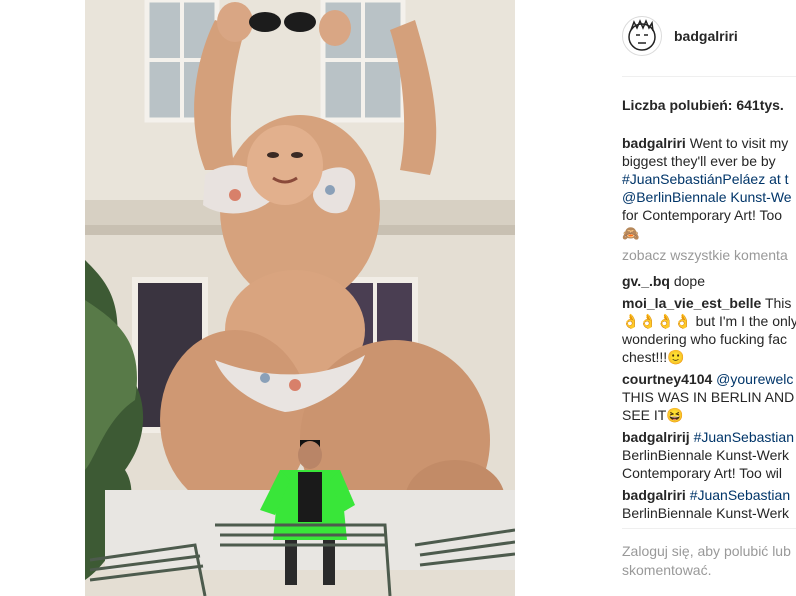 This screenshot has width=796, height=596. I want to click on caption-line-1: badgalriri Went to visit my, so click(709, 143).